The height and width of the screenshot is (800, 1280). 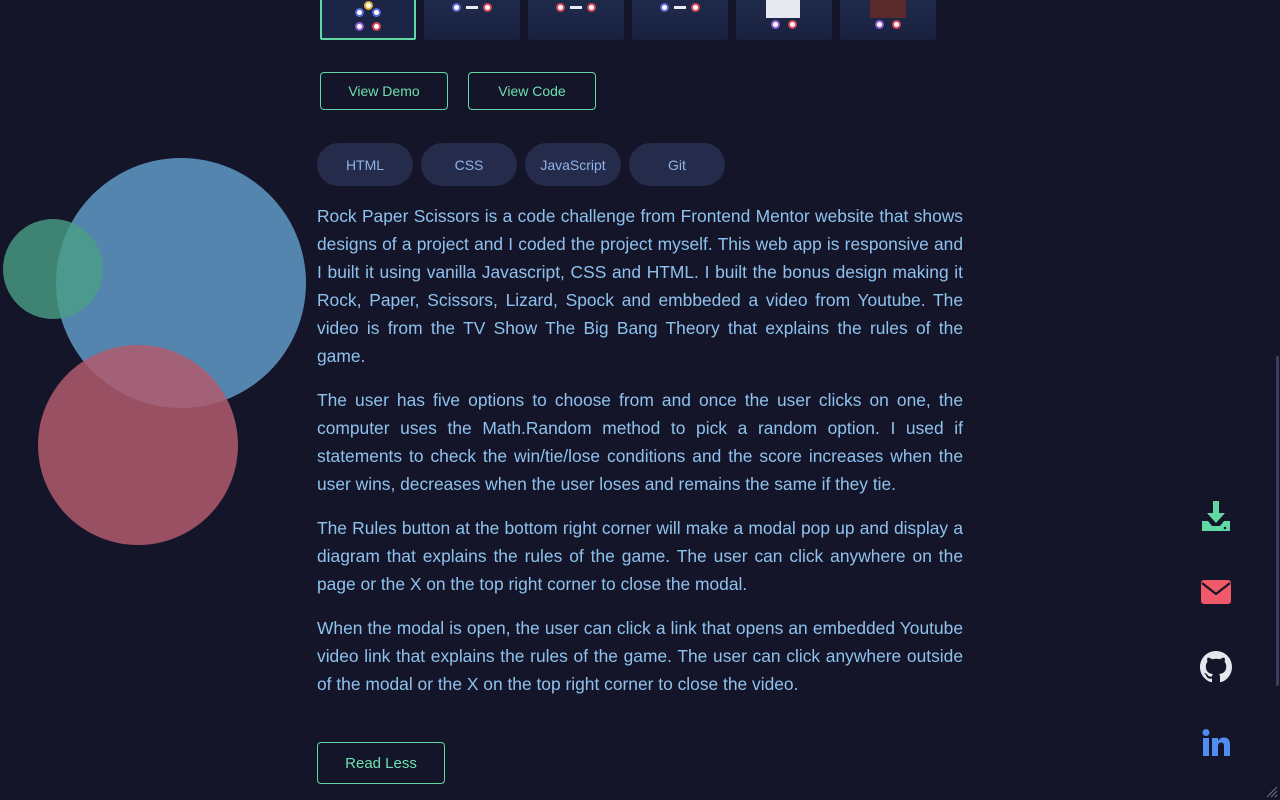 What do you see at coordinates (1272, 792) in the screenshot?
I see `resize-handle-icon` at bounding box center [1272, 792].